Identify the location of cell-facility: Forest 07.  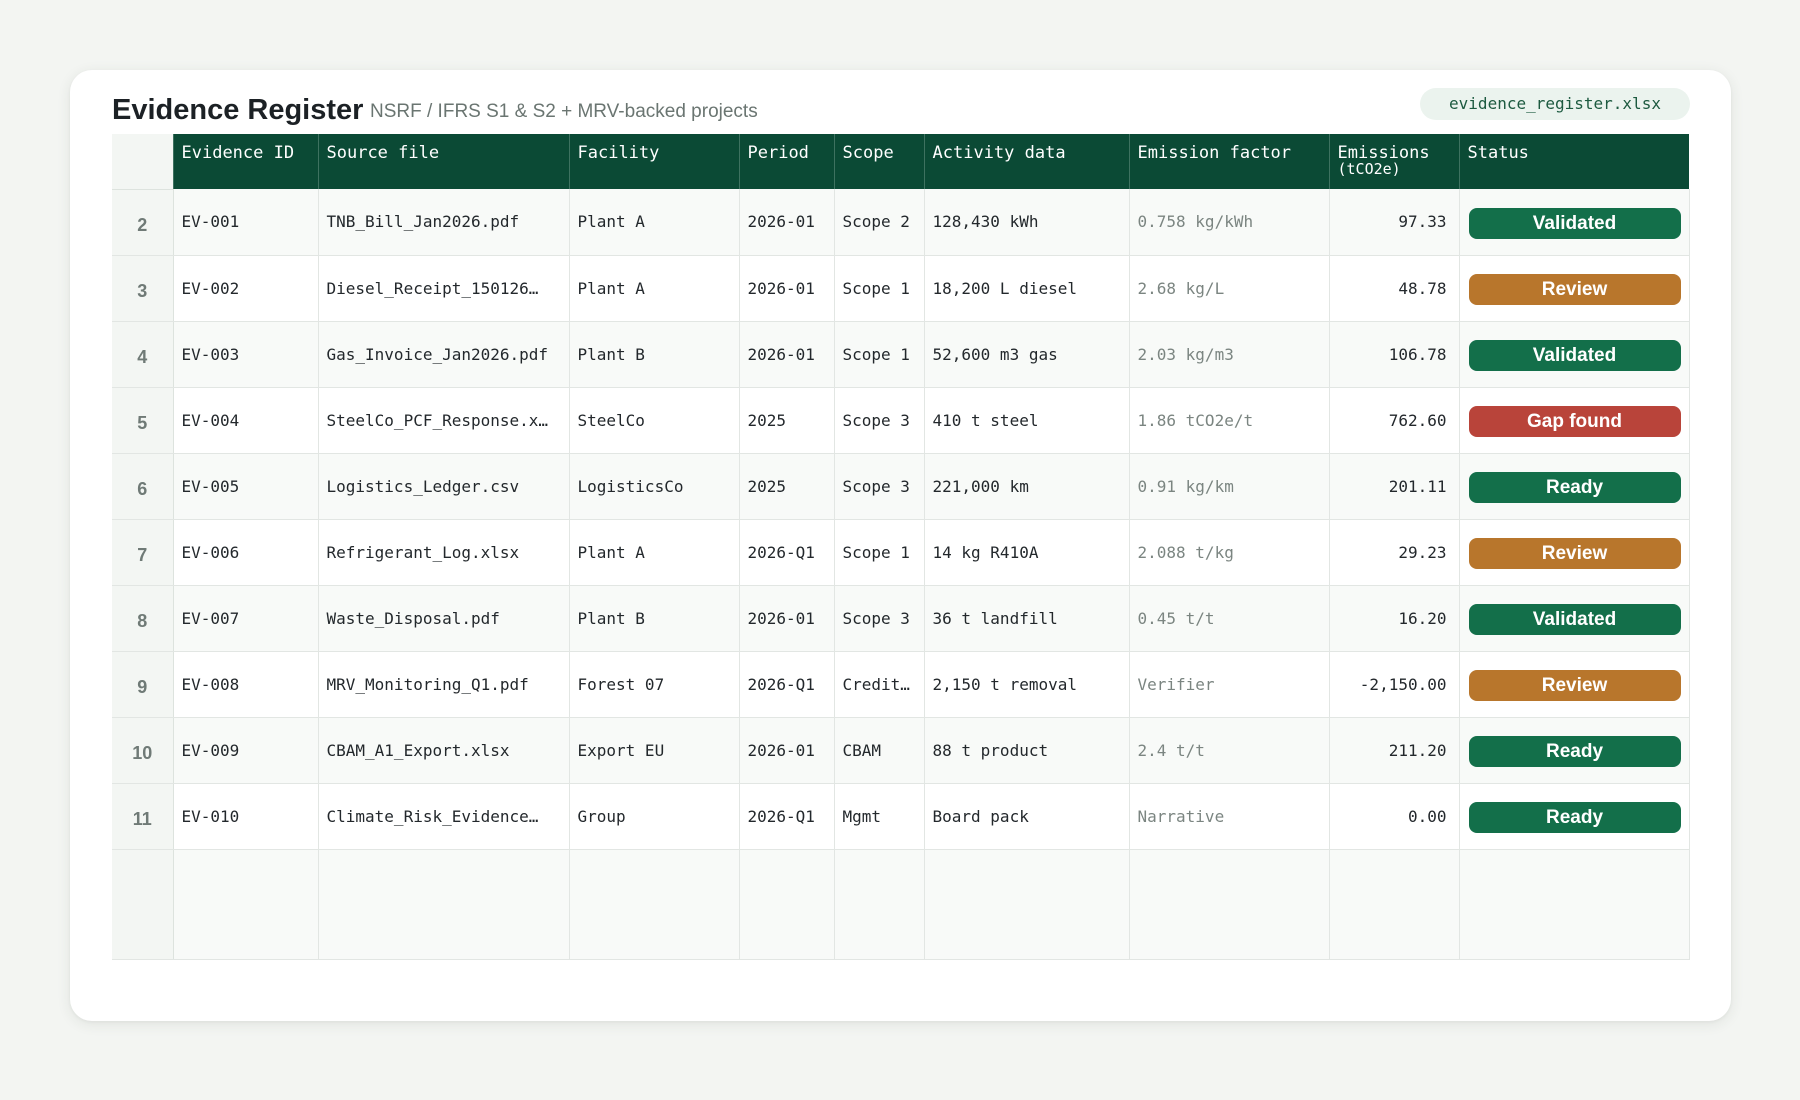
(653, 684).